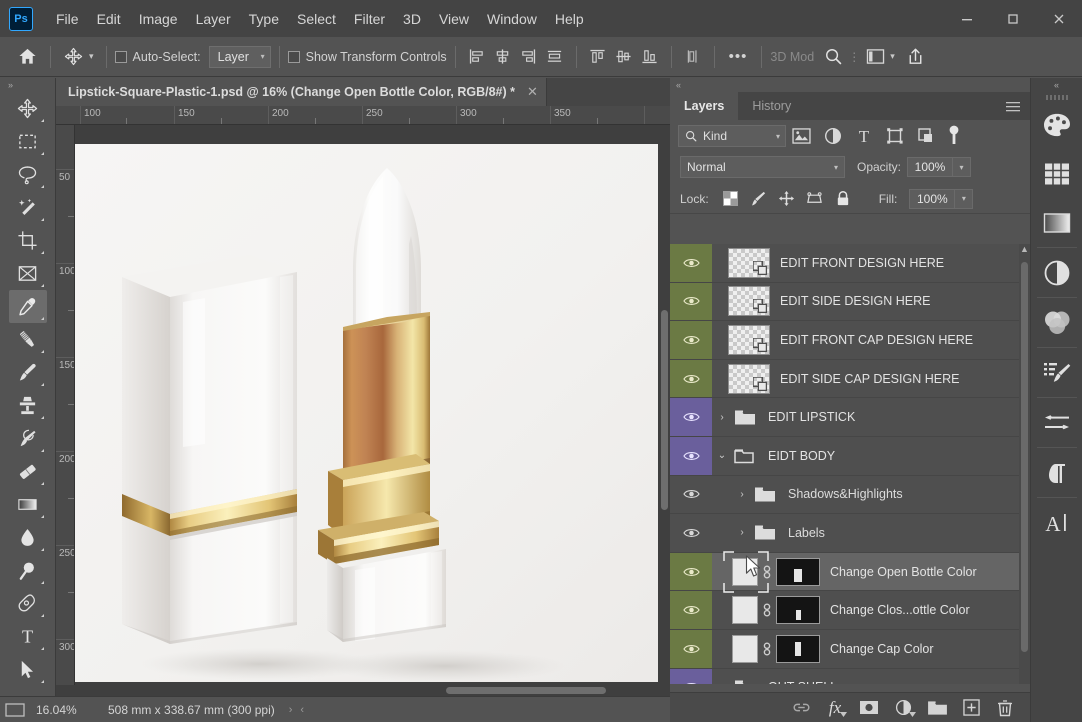 This screenshot has width=1082, height=722. I want to click on menu-filter: Filter, so click(369, 19).